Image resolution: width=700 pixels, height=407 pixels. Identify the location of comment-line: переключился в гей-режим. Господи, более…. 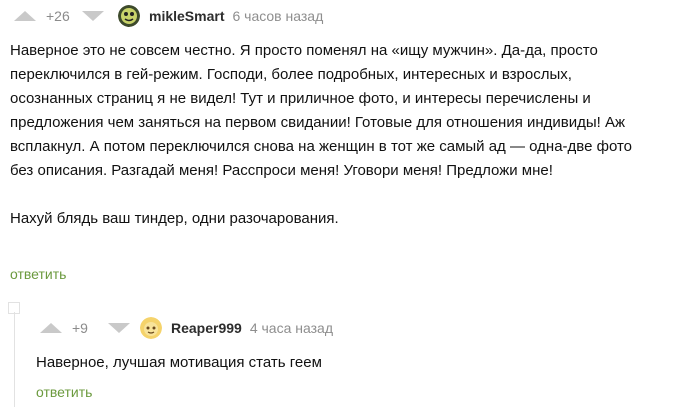
(291, 74).